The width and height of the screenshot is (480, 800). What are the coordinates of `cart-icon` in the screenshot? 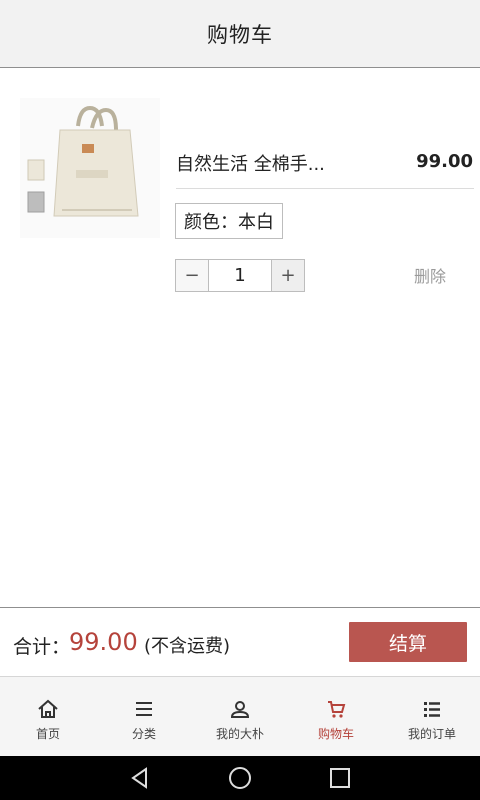 It's located at (337, 709).